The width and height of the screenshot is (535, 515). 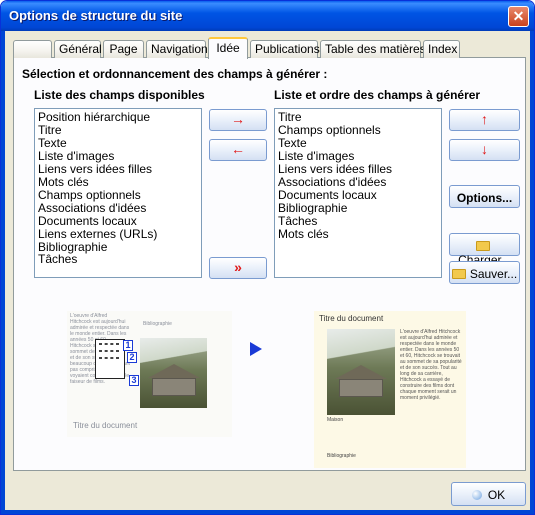 I want to click on step-badge: 1, so click(x=128, y=345).